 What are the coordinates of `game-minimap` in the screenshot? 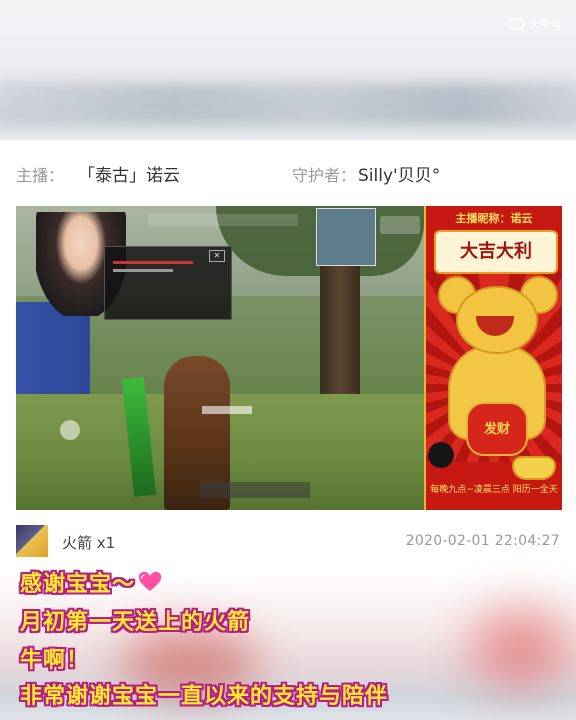 It's located at (346, 237).